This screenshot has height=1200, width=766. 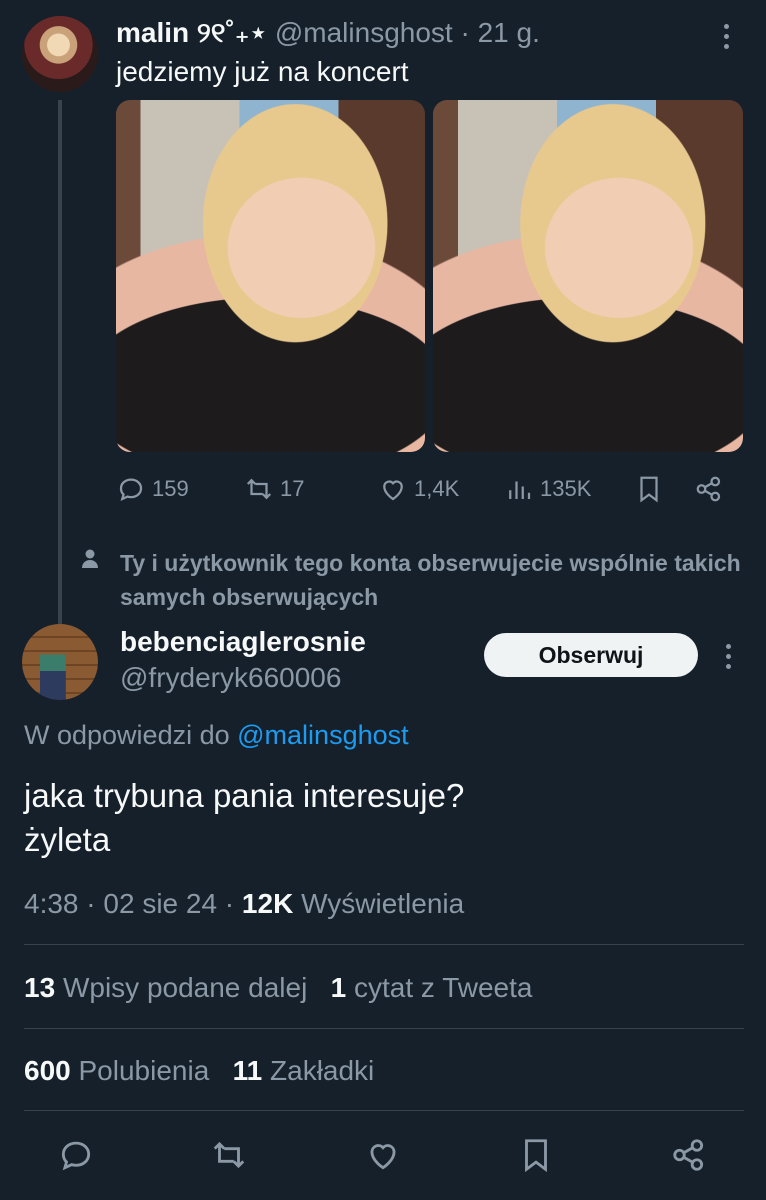 What do you see at coordinates (509, 32) in the screenshot?
I see `tweet-time: 21 g.` at bounding box center [509, 32].